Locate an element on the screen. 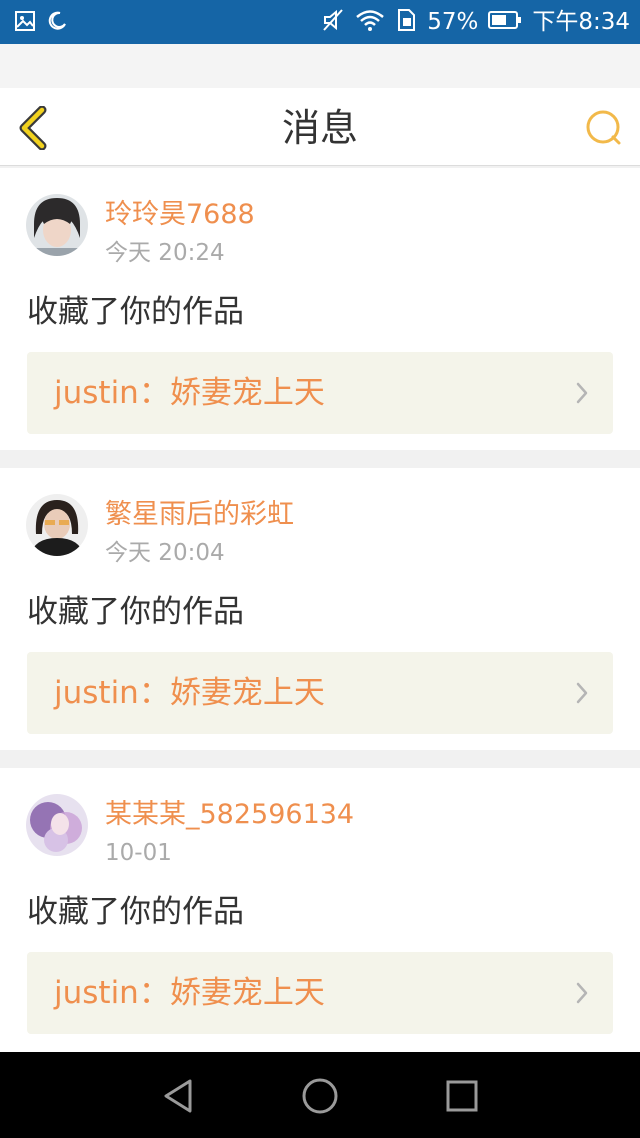  page-title: 消息 is located at coordinates (319, 128).